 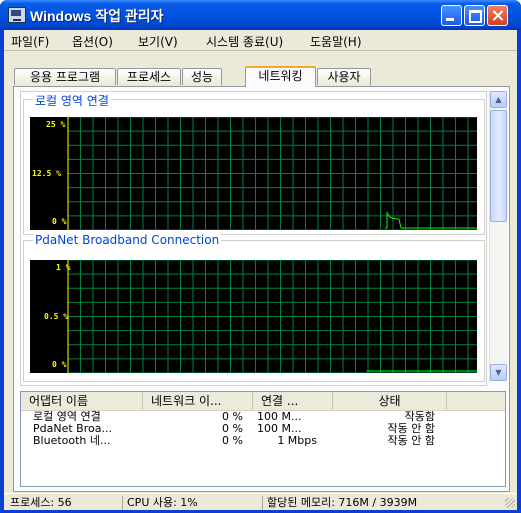 What do you see at coordinates (97, 16) in the screenshot?
I see `window-title: Windows 작업 관리자` at bounding box center [97, 16].